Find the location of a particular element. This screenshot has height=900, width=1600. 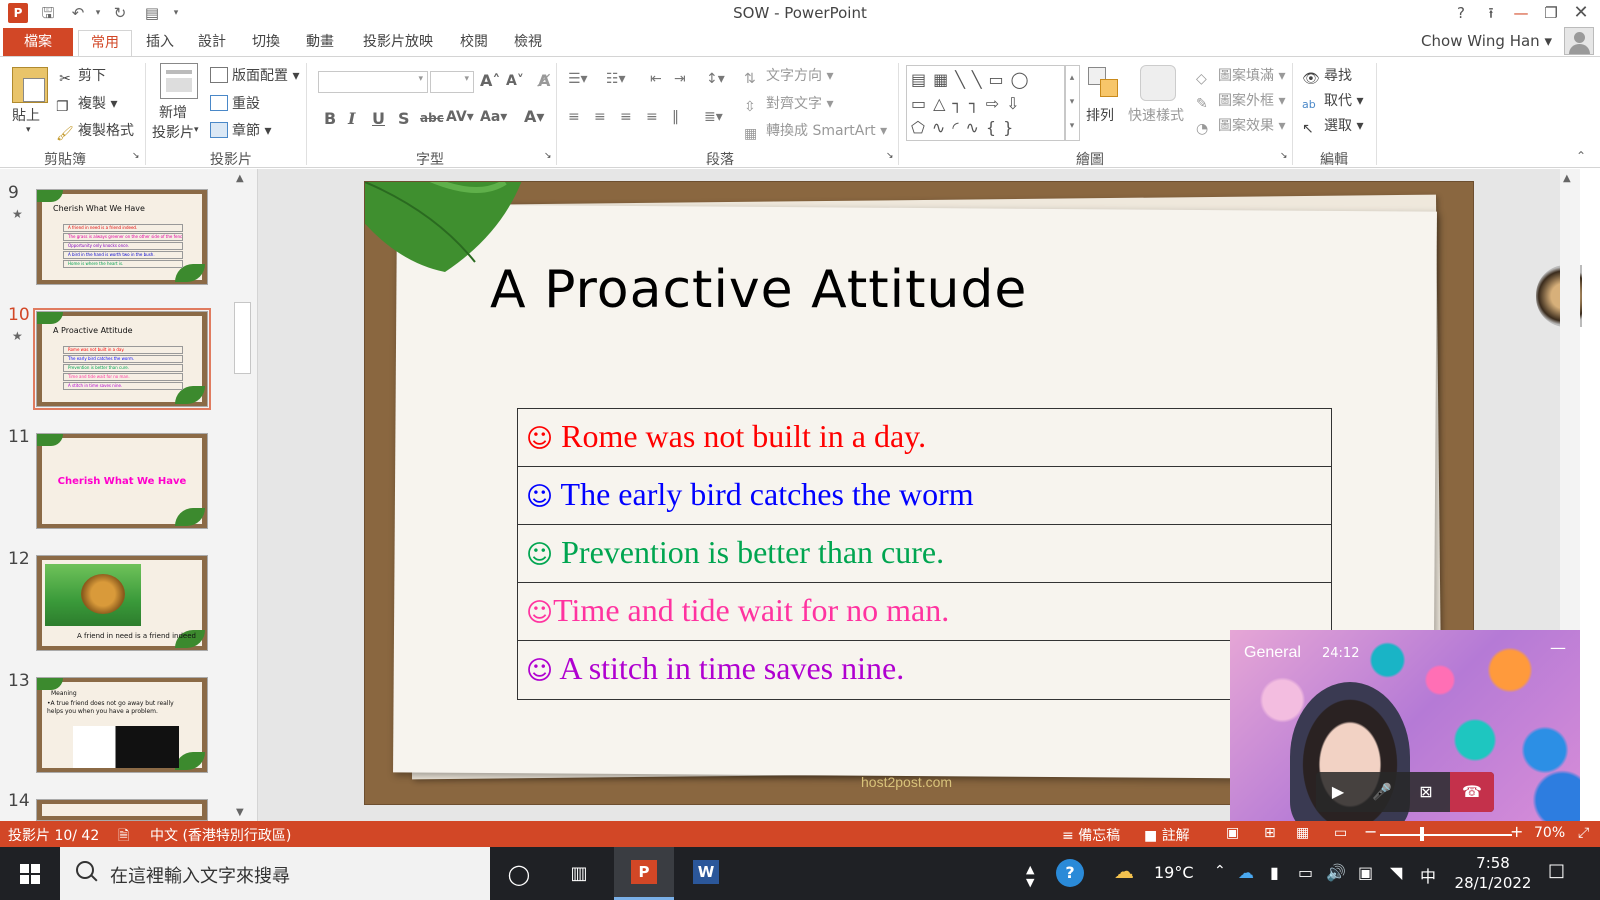

tab-review: 校閱 is located at coordinates (474, 43).